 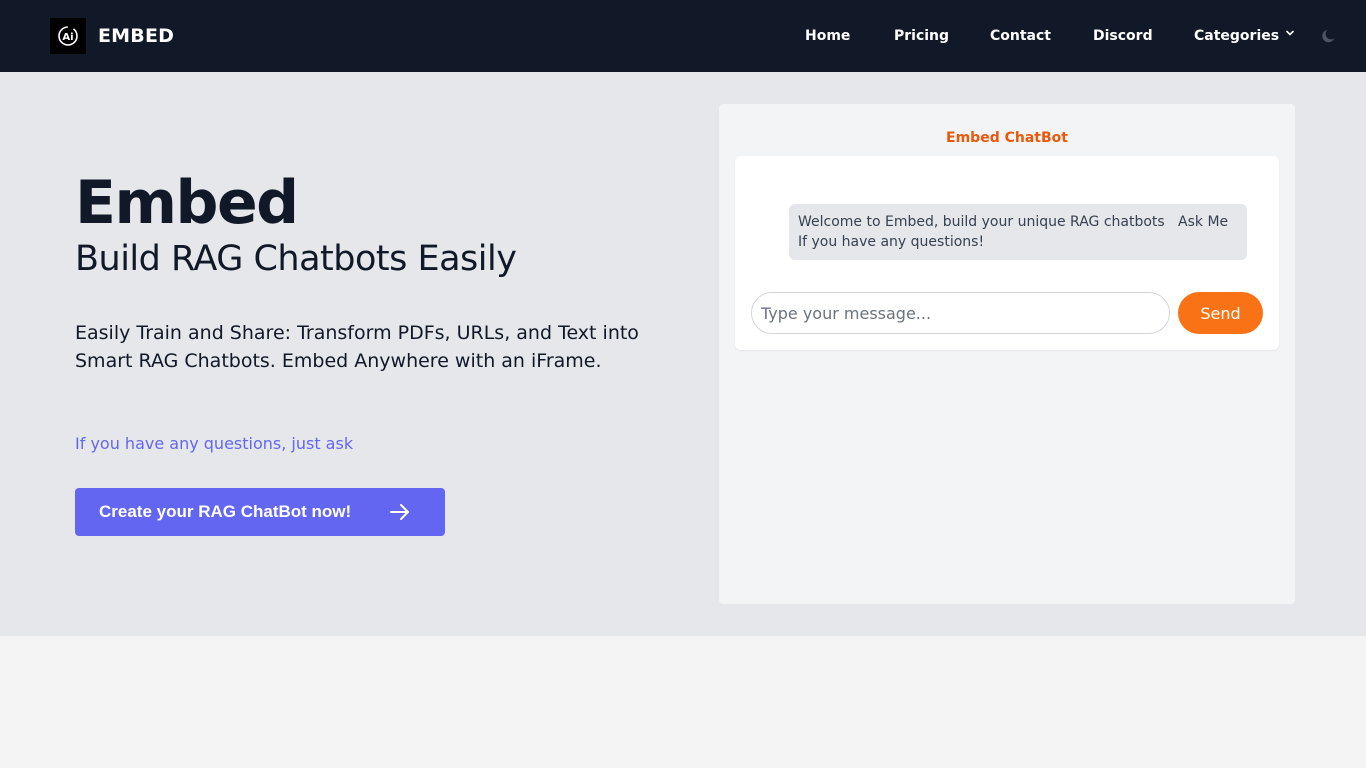 What do you see at coordinates (296, 259) in the screenshot?
I see `hero-subtitle: Build RAG Chatbots Easily` at bounding box center [296, 259].